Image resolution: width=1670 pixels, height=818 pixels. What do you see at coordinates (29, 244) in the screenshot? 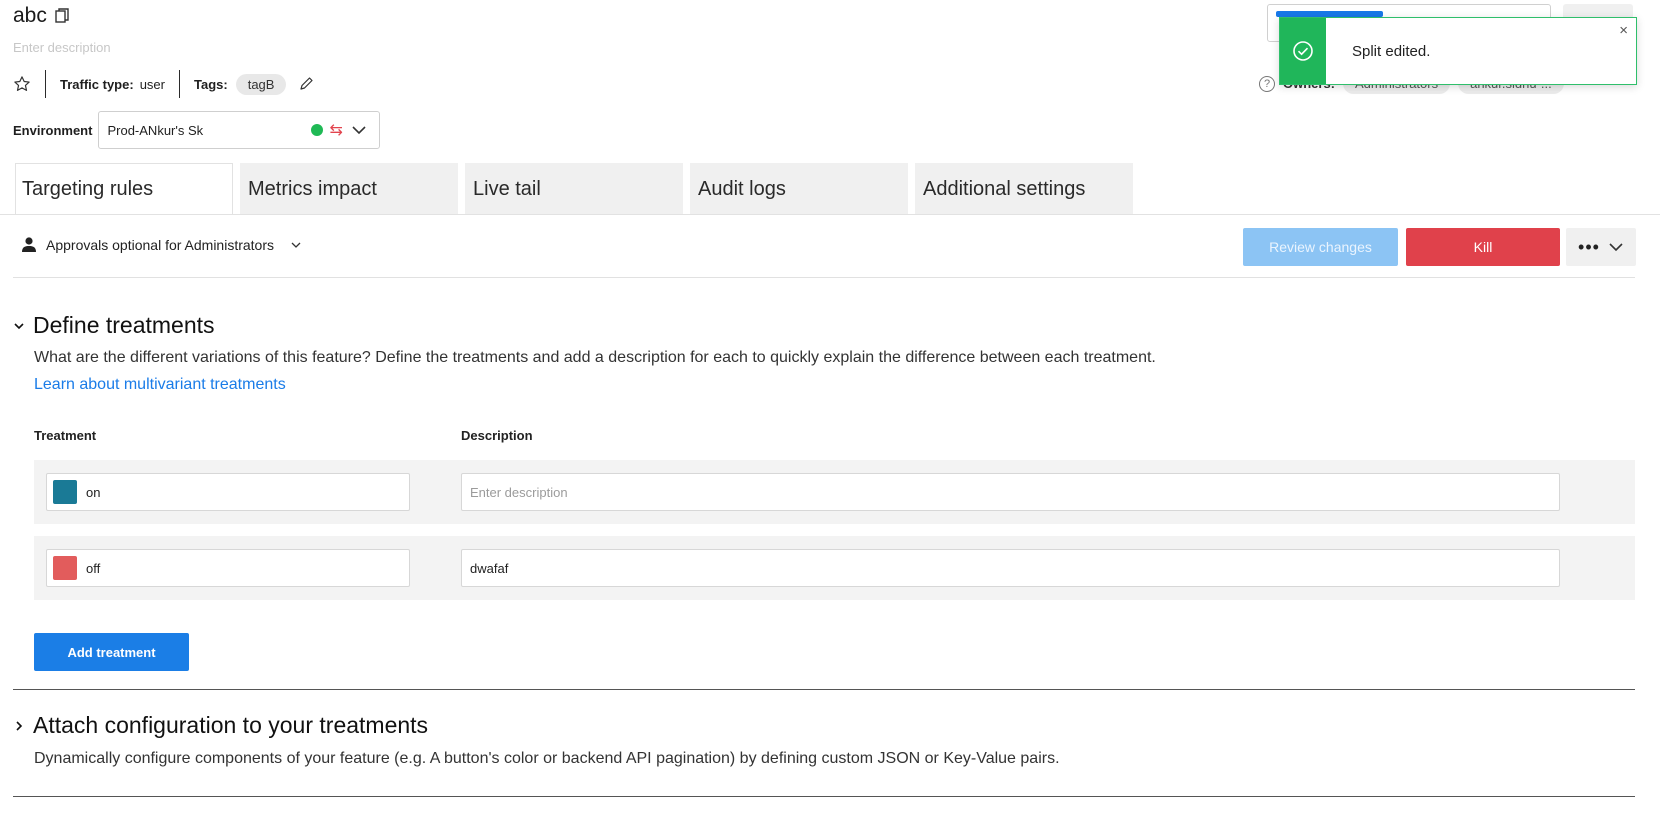
I see `person-icon` at bounding box center [29, 244].